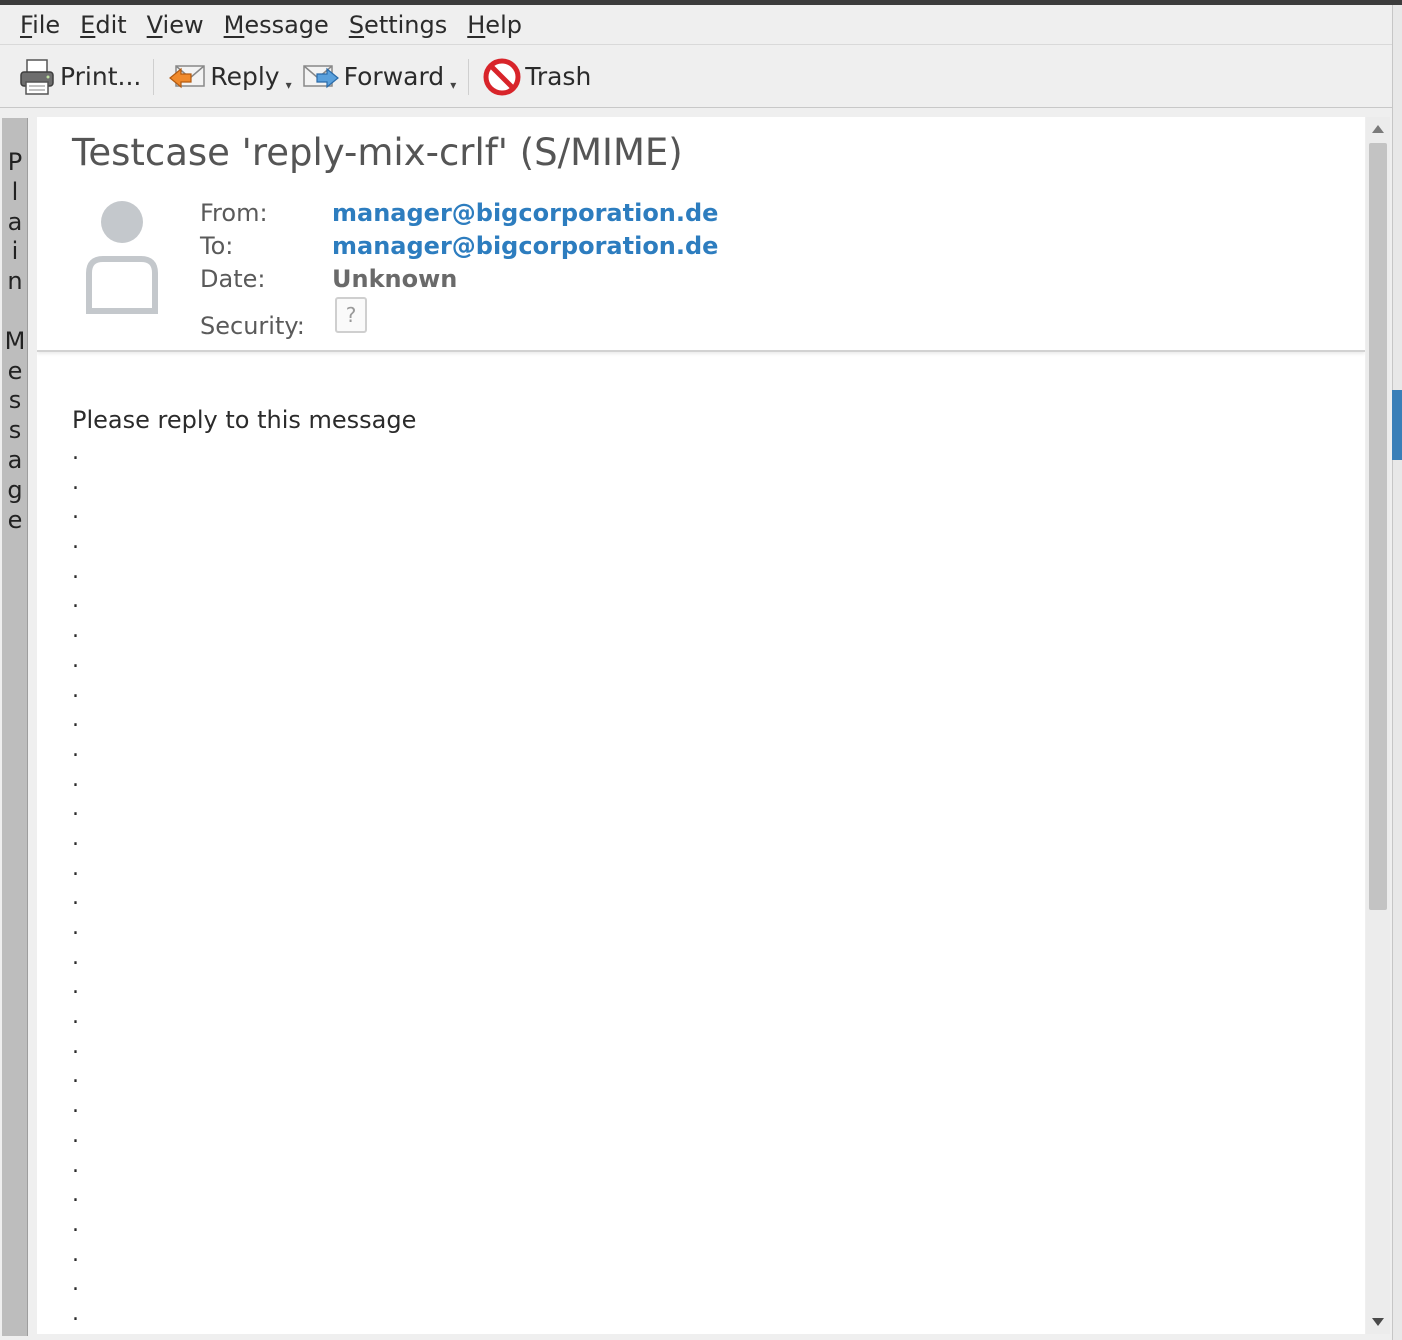 The width and height of the screenshot is (1402, 1340). I want to click on to-label: To:, so click(217, 246).